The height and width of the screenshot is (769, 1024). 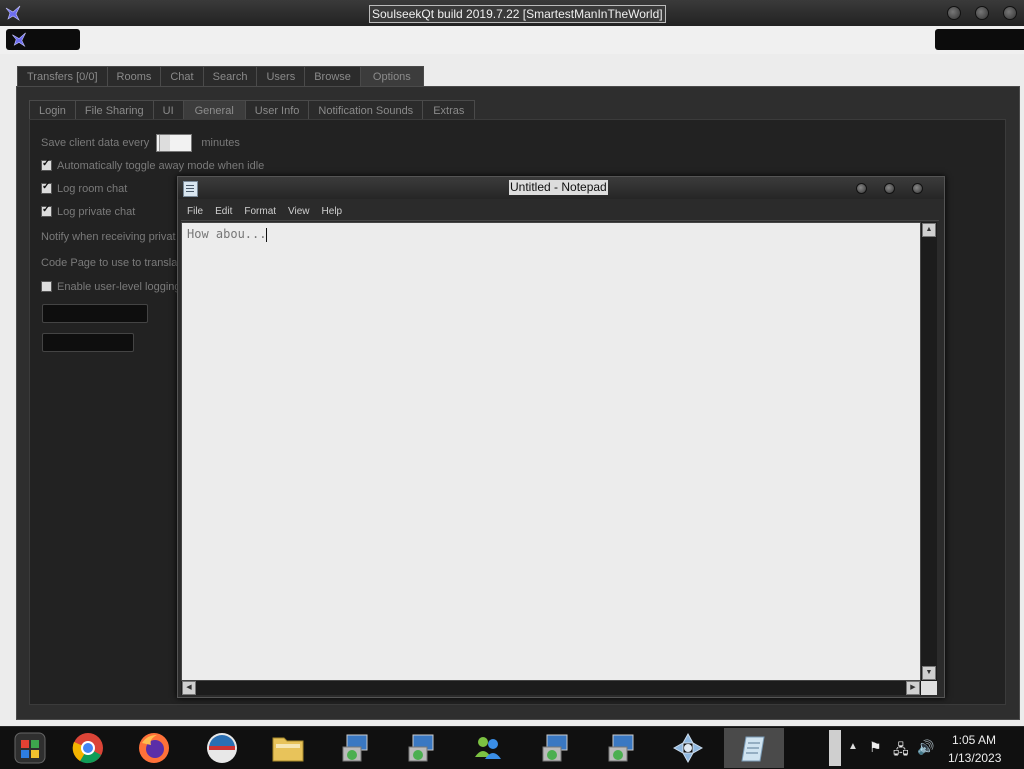 I want to click on menu-help: Help, so click(x=332, y=211).